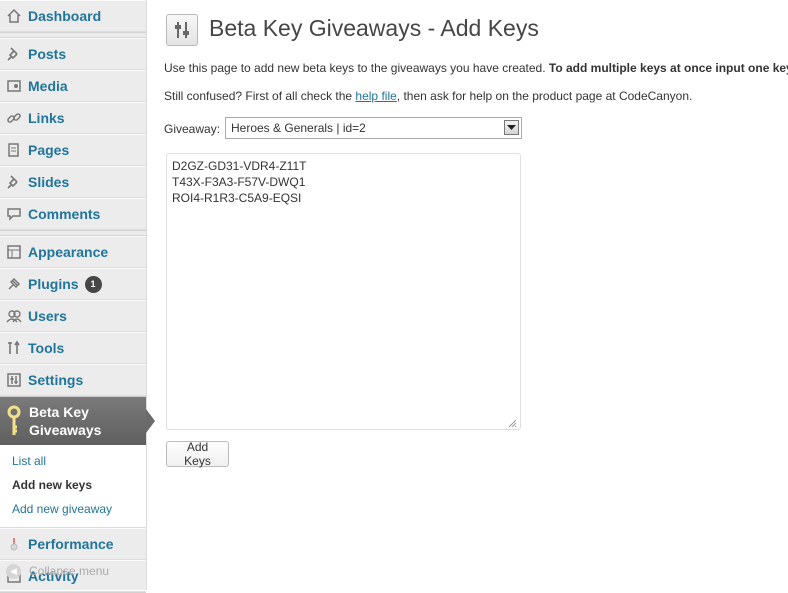 Image resolution: width=788 pixels, height=593 pixels. Describe the element at coordinates (65, 16) in the screenshot. I see `menu-label: Dashboard` at that location.